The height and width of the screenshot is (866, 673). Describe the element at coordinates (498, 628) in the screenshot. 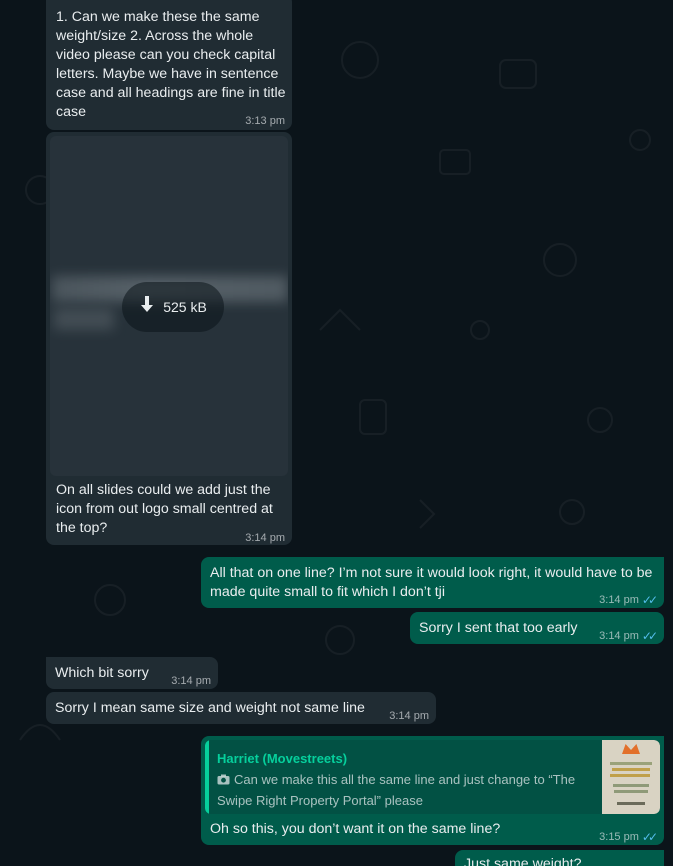

I see `message-text: Sorry I sent that too early` at that location.